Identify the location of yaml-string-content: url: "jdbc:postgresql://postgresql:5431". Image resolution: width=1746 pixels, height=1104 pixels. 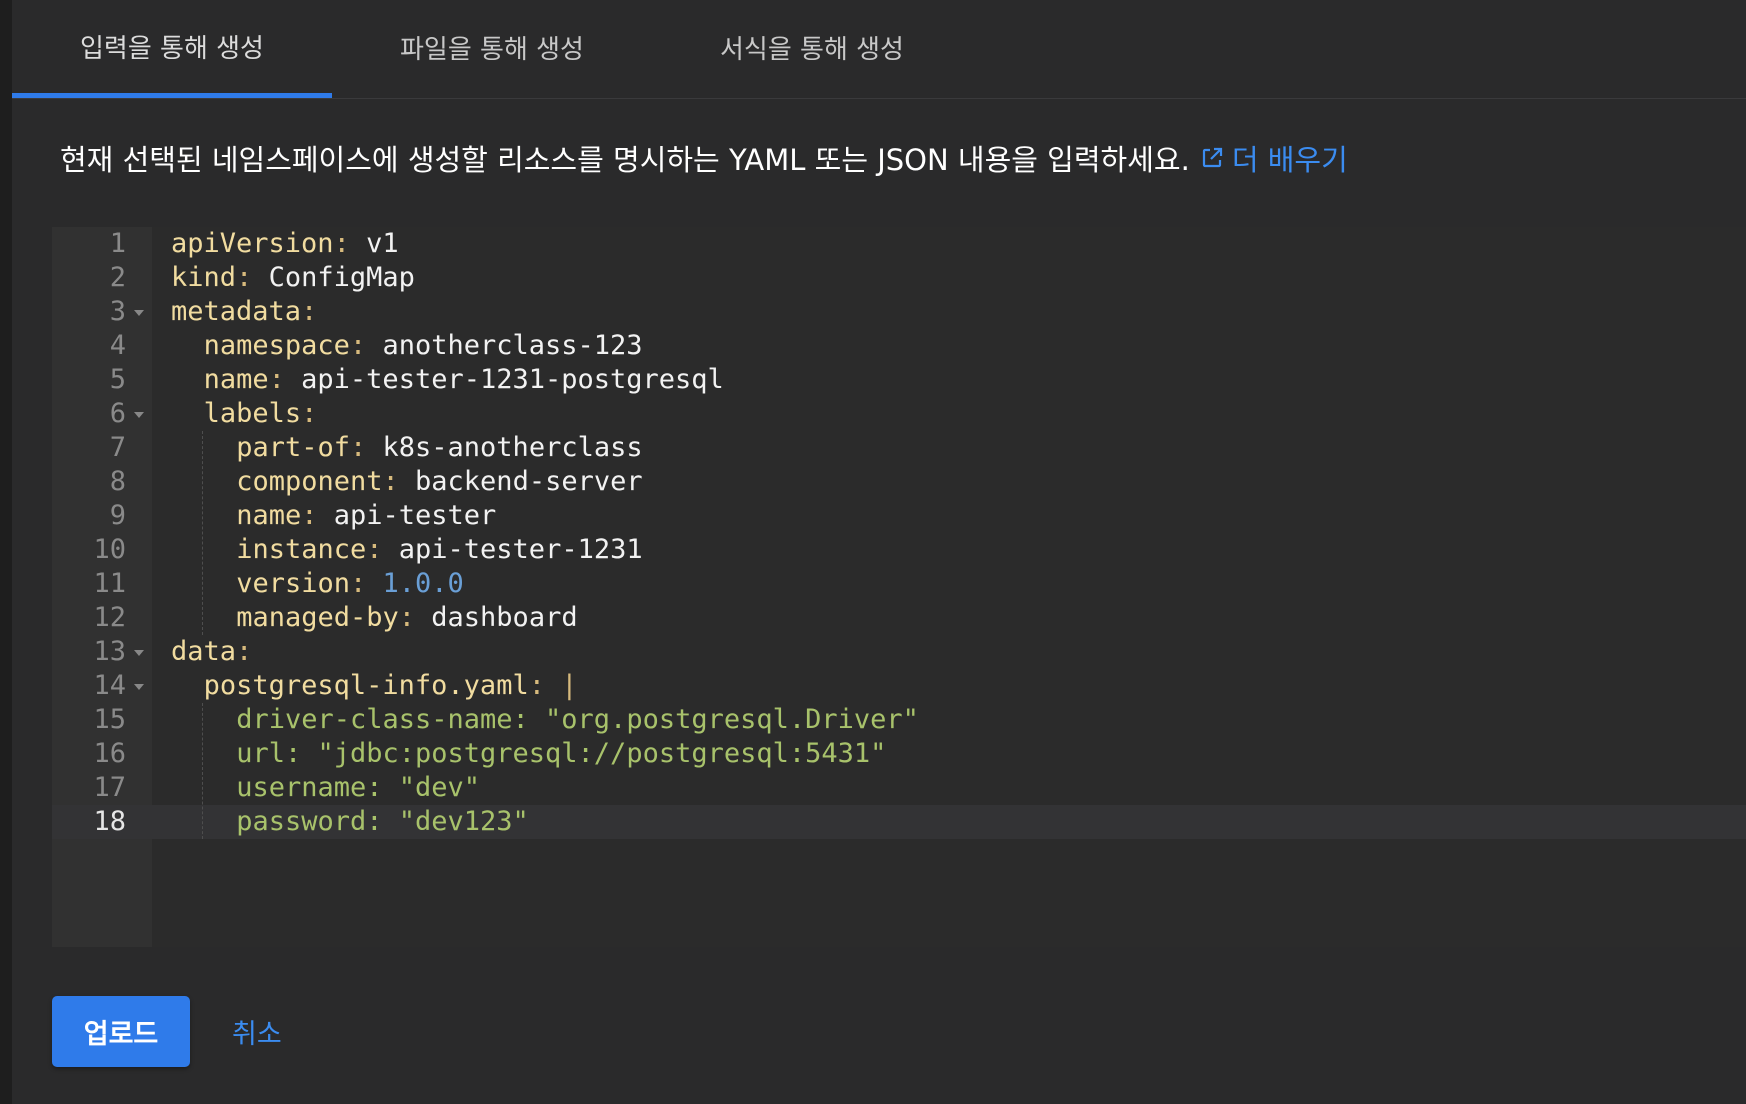
(561, 753).